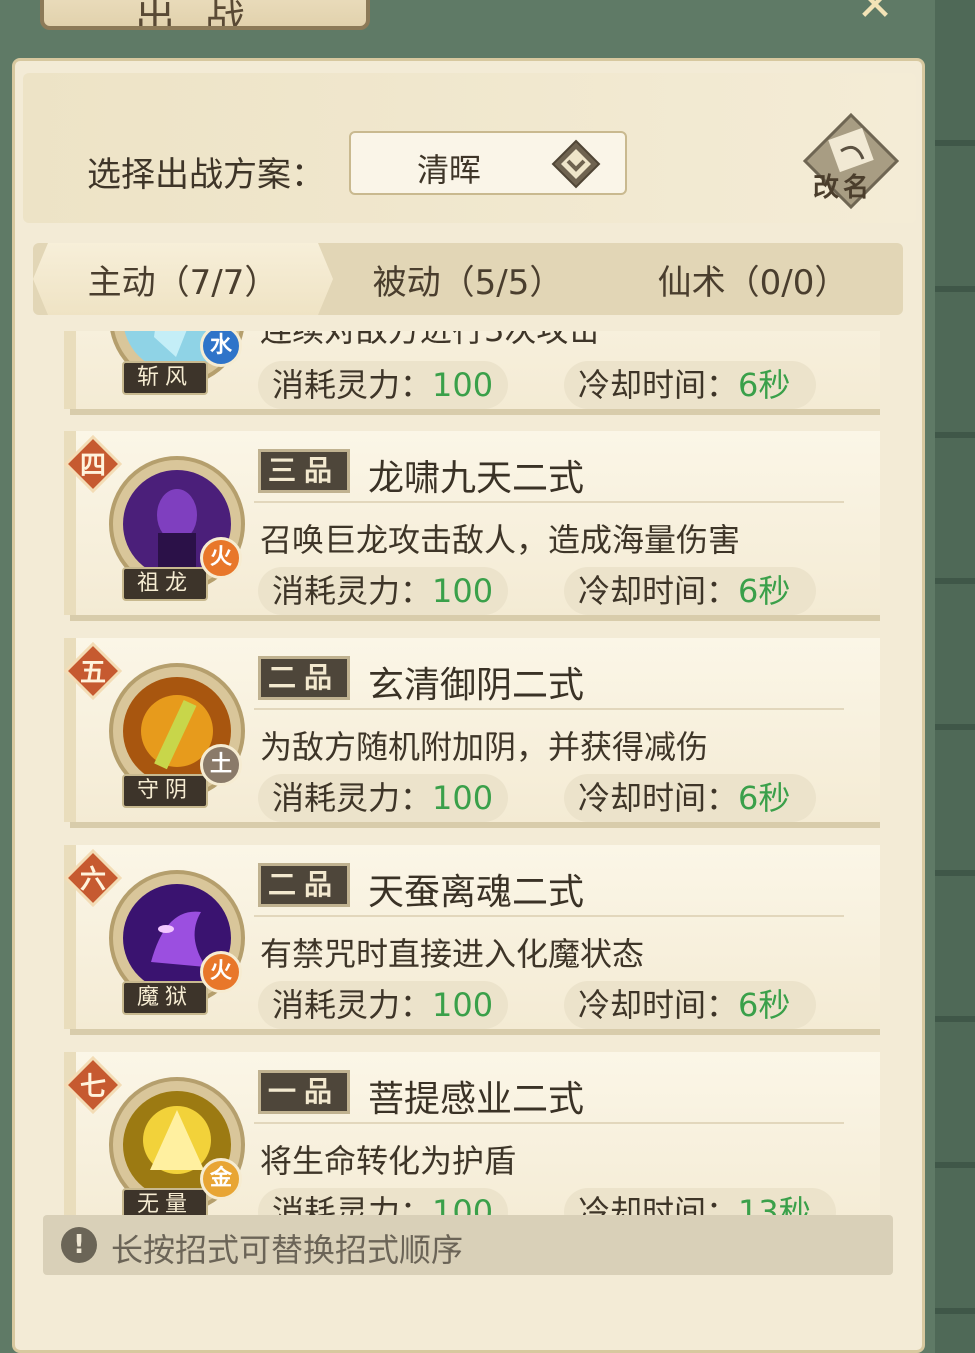 This screenshot has width=975, height=1353. What do you see at coordinates (476, 892) in the screenshot?
I see `skill-name: 天蚕离魂二式` at bounding box center [476, 892].